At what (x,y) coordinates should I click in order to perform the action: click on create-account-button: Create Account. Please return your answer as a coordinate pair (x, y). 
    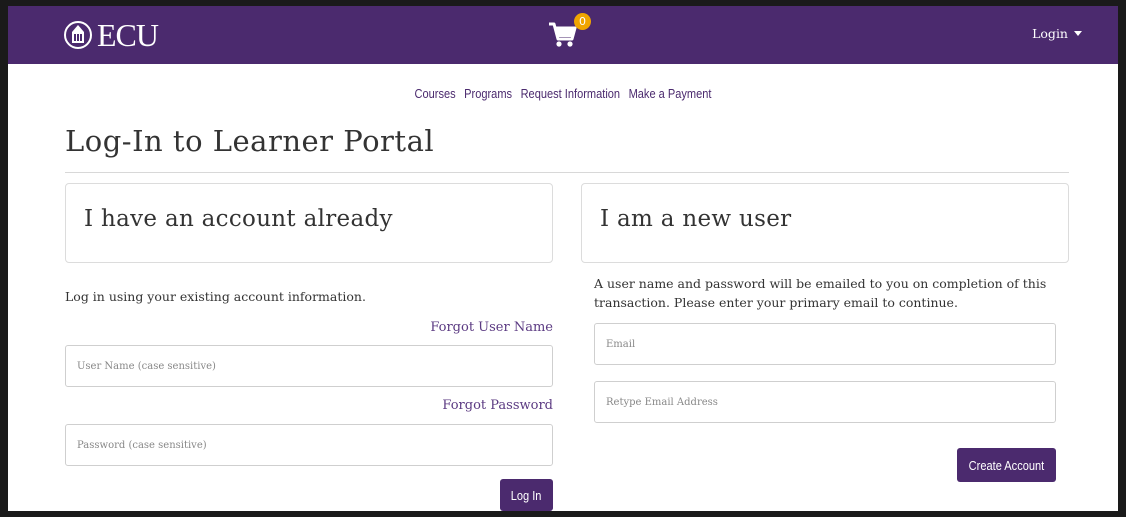
    Looking at the image, I should click on (1006, 465).